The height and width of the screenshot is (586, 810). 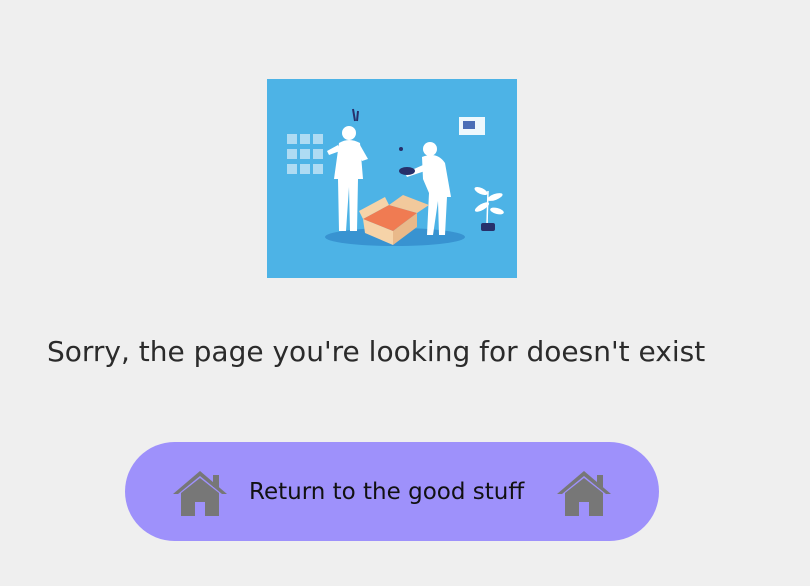 What do you see at coordinates (392, 178) in the screenshot?
I see `not-found-illustration` at bounding box center [392, 178].